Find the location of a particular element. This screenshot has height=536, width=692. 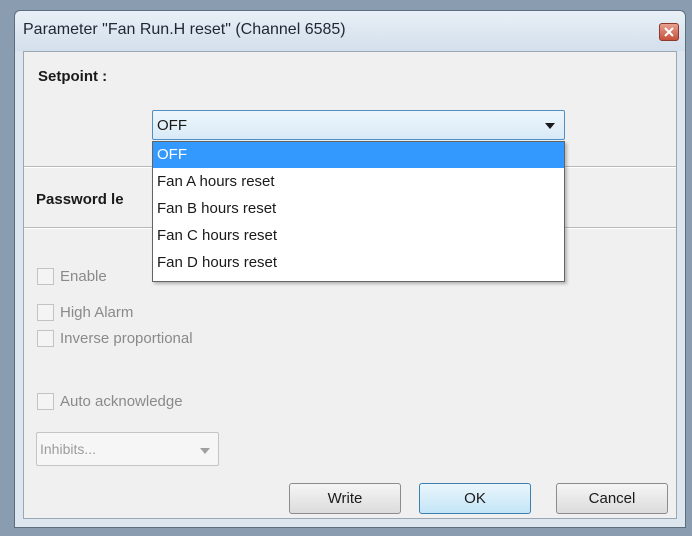

dropdown-option-fan-d: Fan D hours reset is located at coordinates (358, 263).